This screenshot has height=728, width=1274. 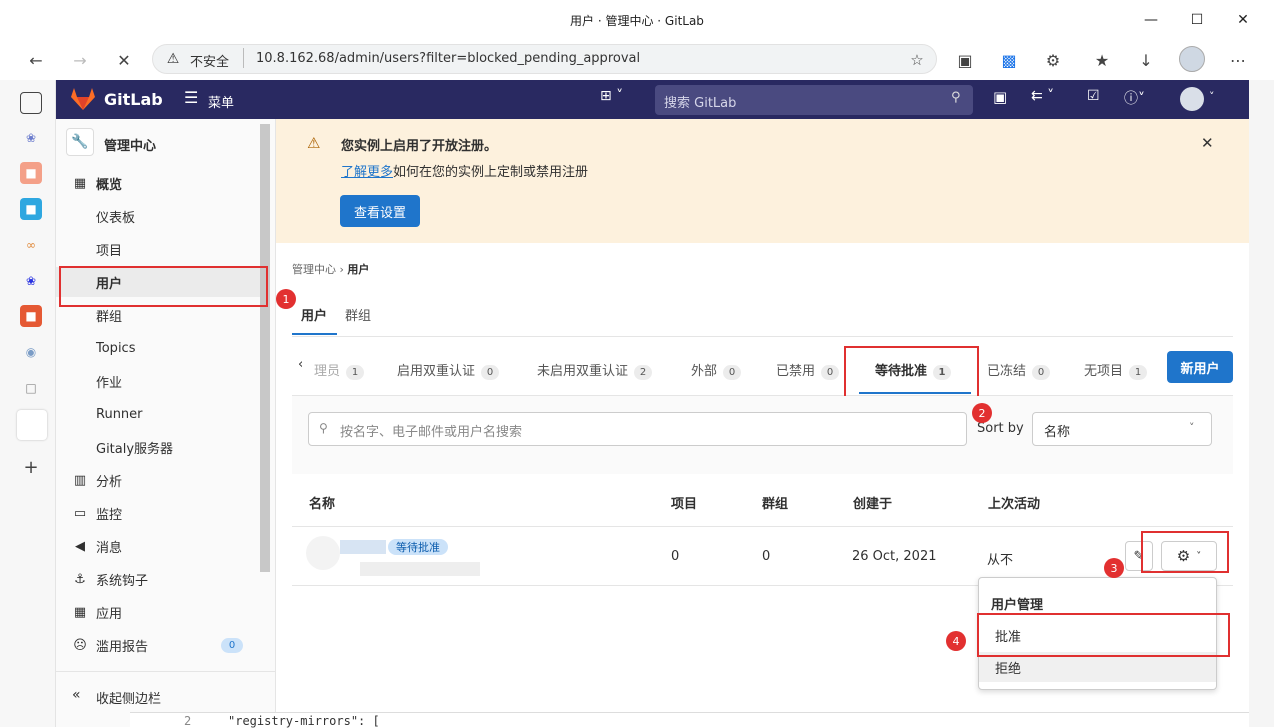 What do you see at coordinates (1017, 605) in the screenshot?
I see `dropdown-header: 用户管理` at bounding box center [1017, 605].